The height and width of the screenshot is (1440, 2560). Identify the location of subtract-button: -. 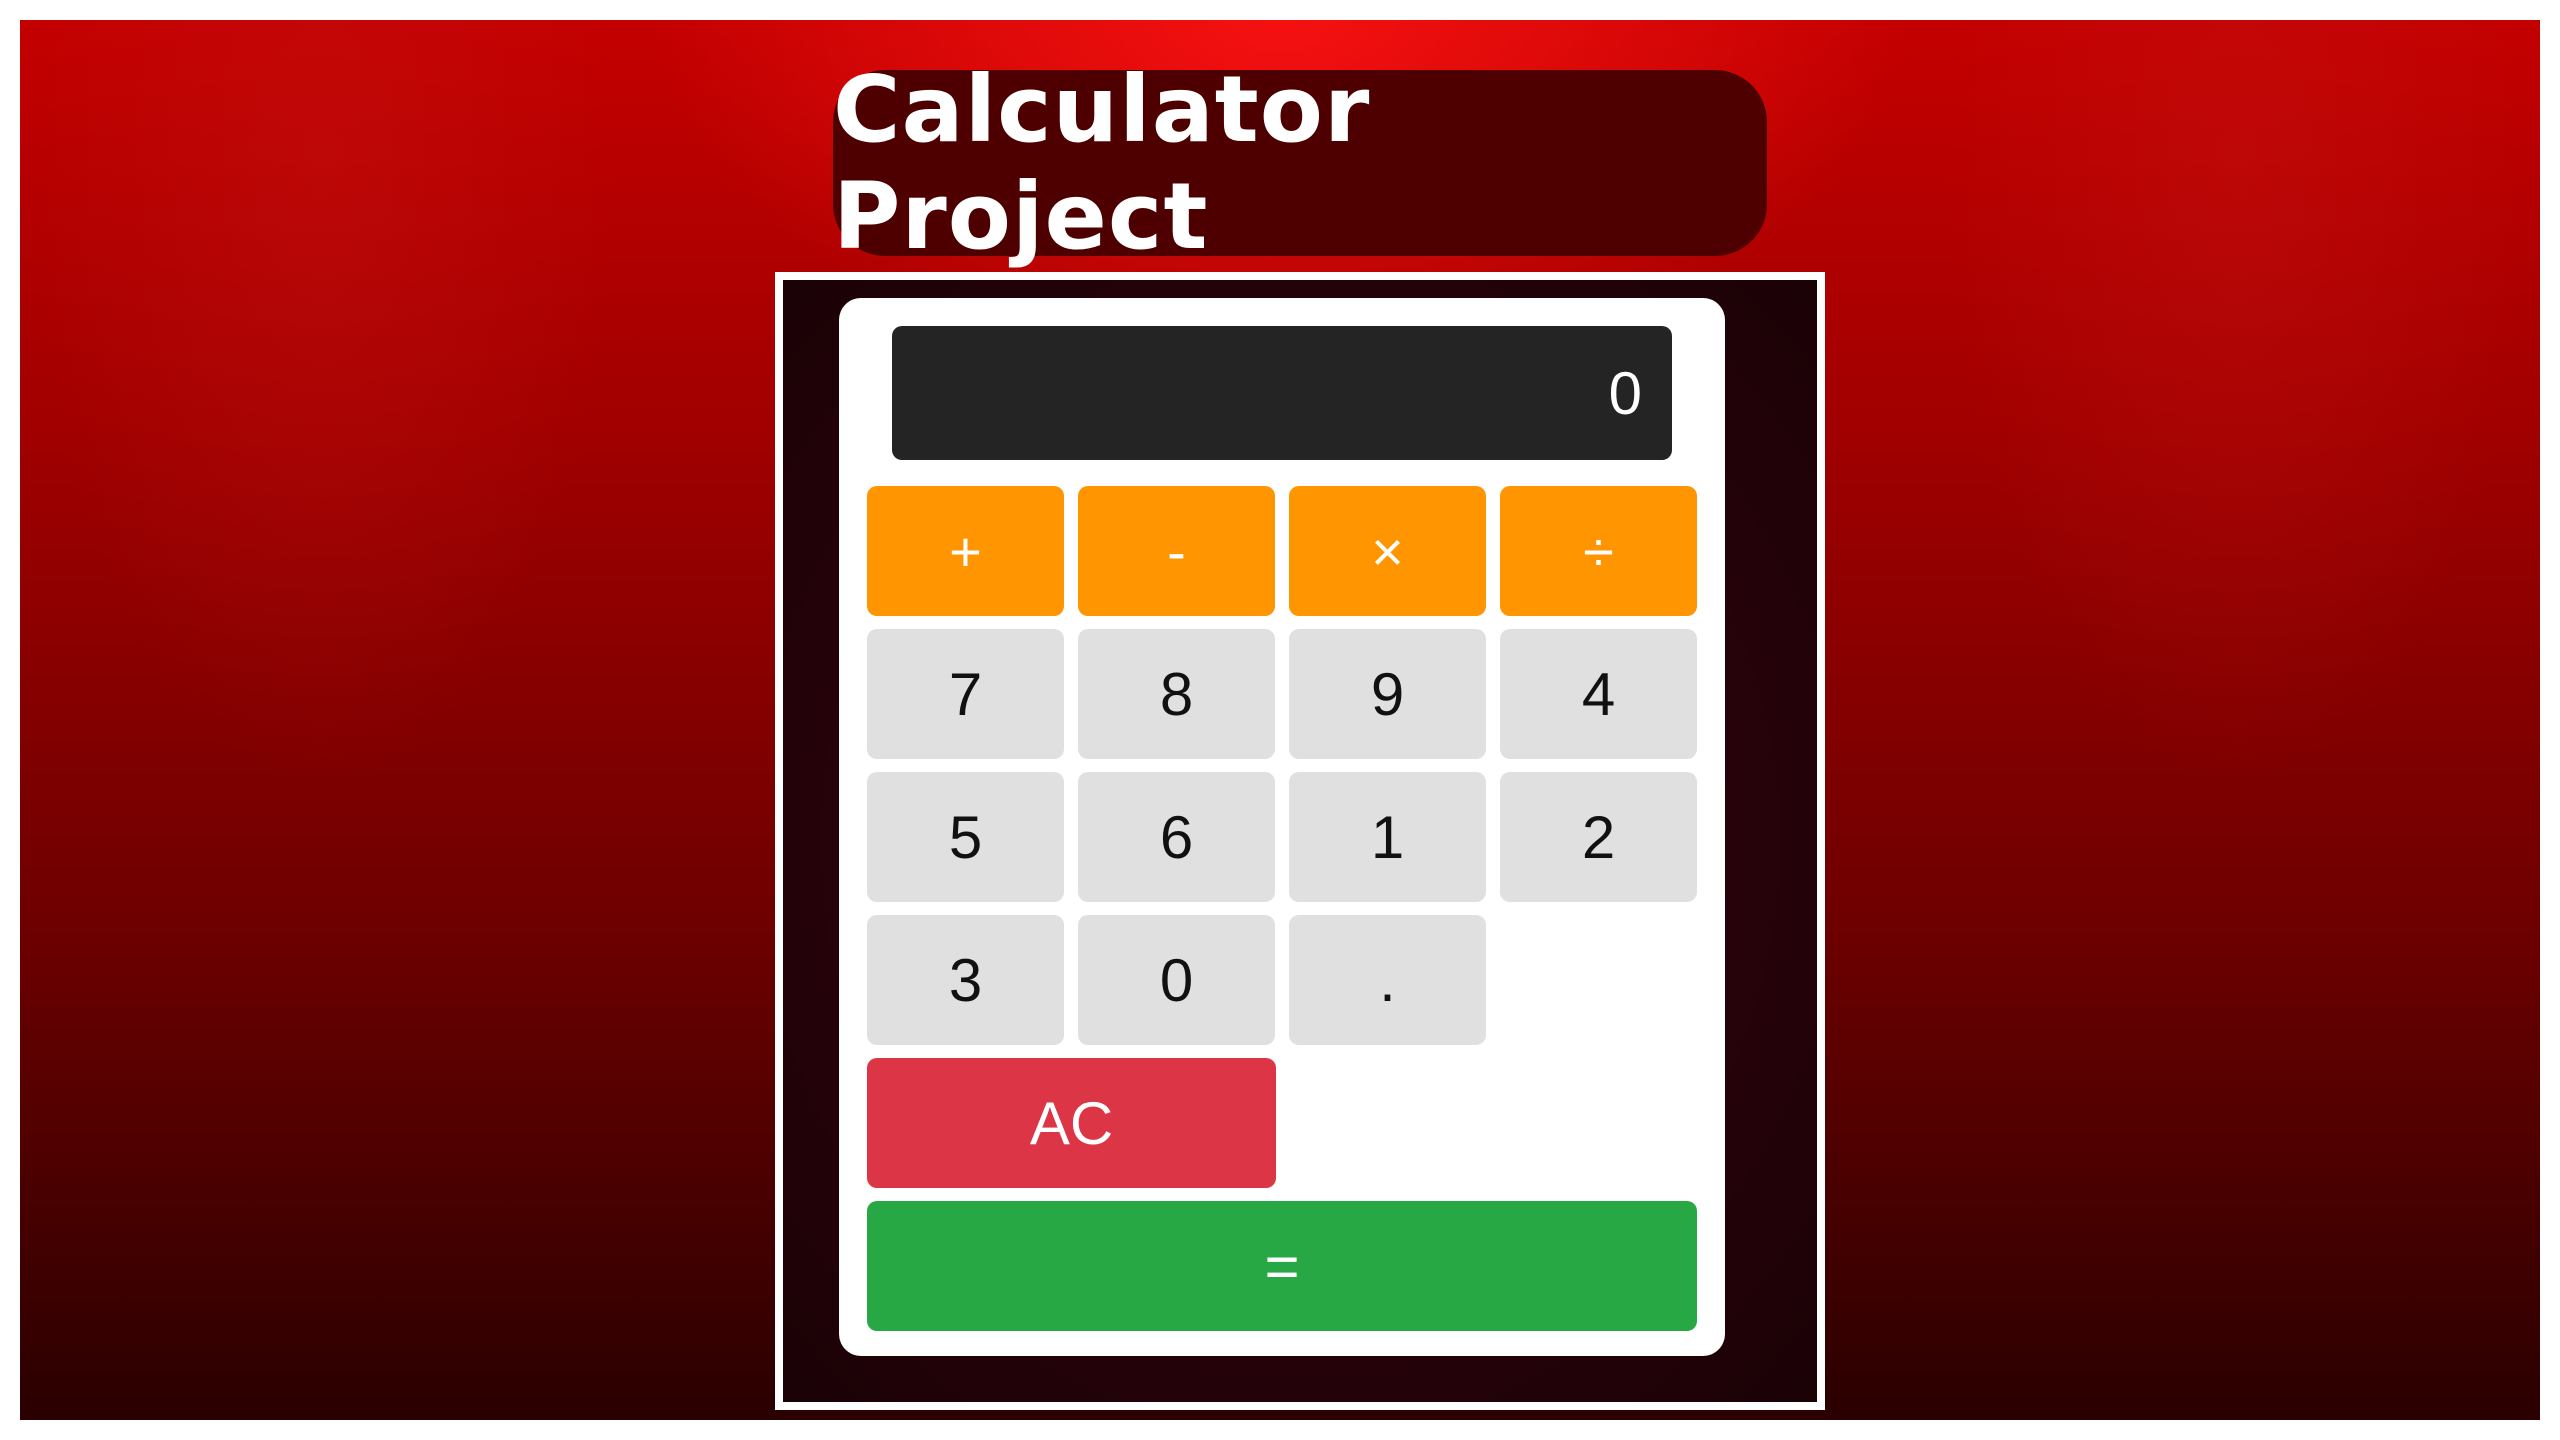
(1176, 551).